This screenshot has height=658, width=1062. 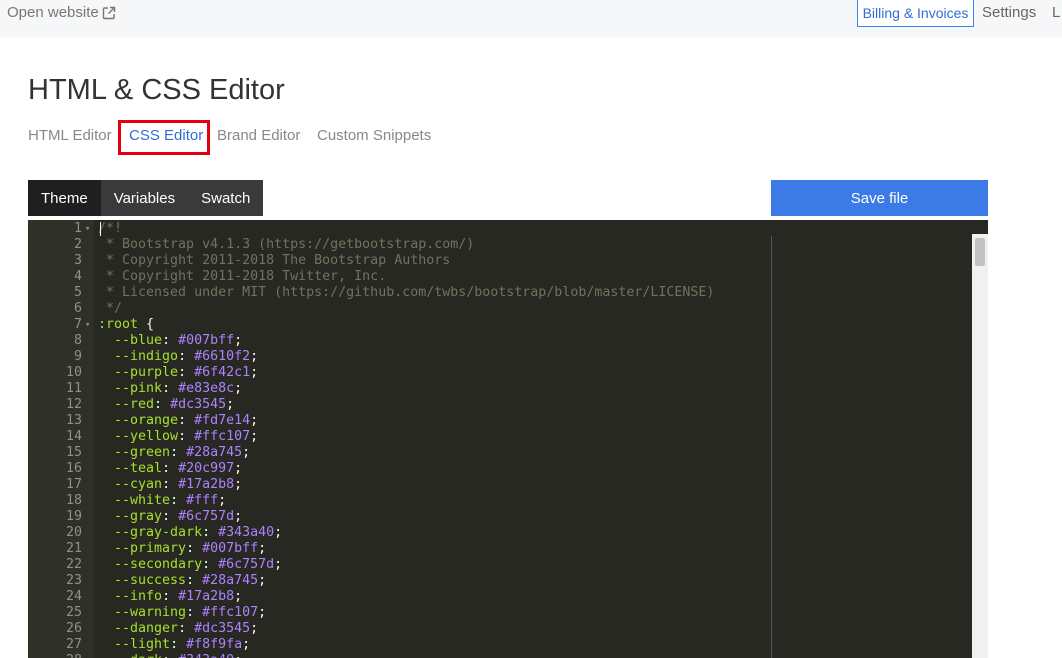 What do you see at coordinates (77, 324) in the screenshot?
I see `line-number: 7` at bounding box center [77, 324].